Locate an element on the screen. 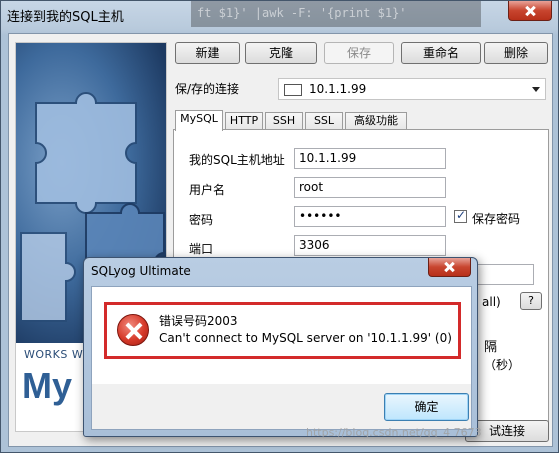  background-terminal-text: ft $1}' |awk -F: '{print $1}' is located at coordinates (336, 14).